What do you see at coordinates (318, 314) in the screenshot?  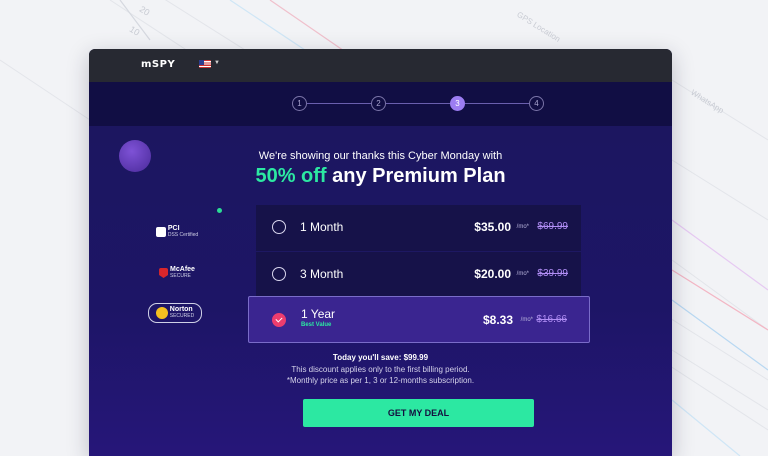 I see `plan-name: 1 Year` at bounding box center [318, 314].